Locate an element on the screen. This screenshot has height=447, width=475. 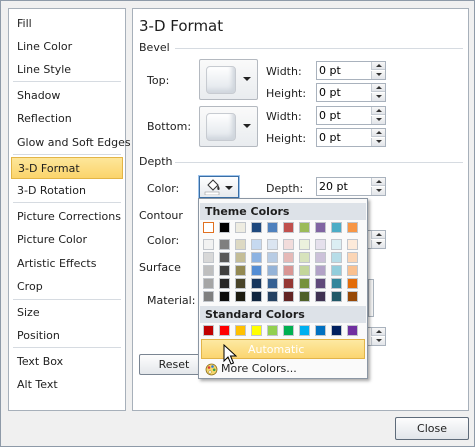
sidebar-item-alt-text: Alt Text is located at coordinates (67, 385).